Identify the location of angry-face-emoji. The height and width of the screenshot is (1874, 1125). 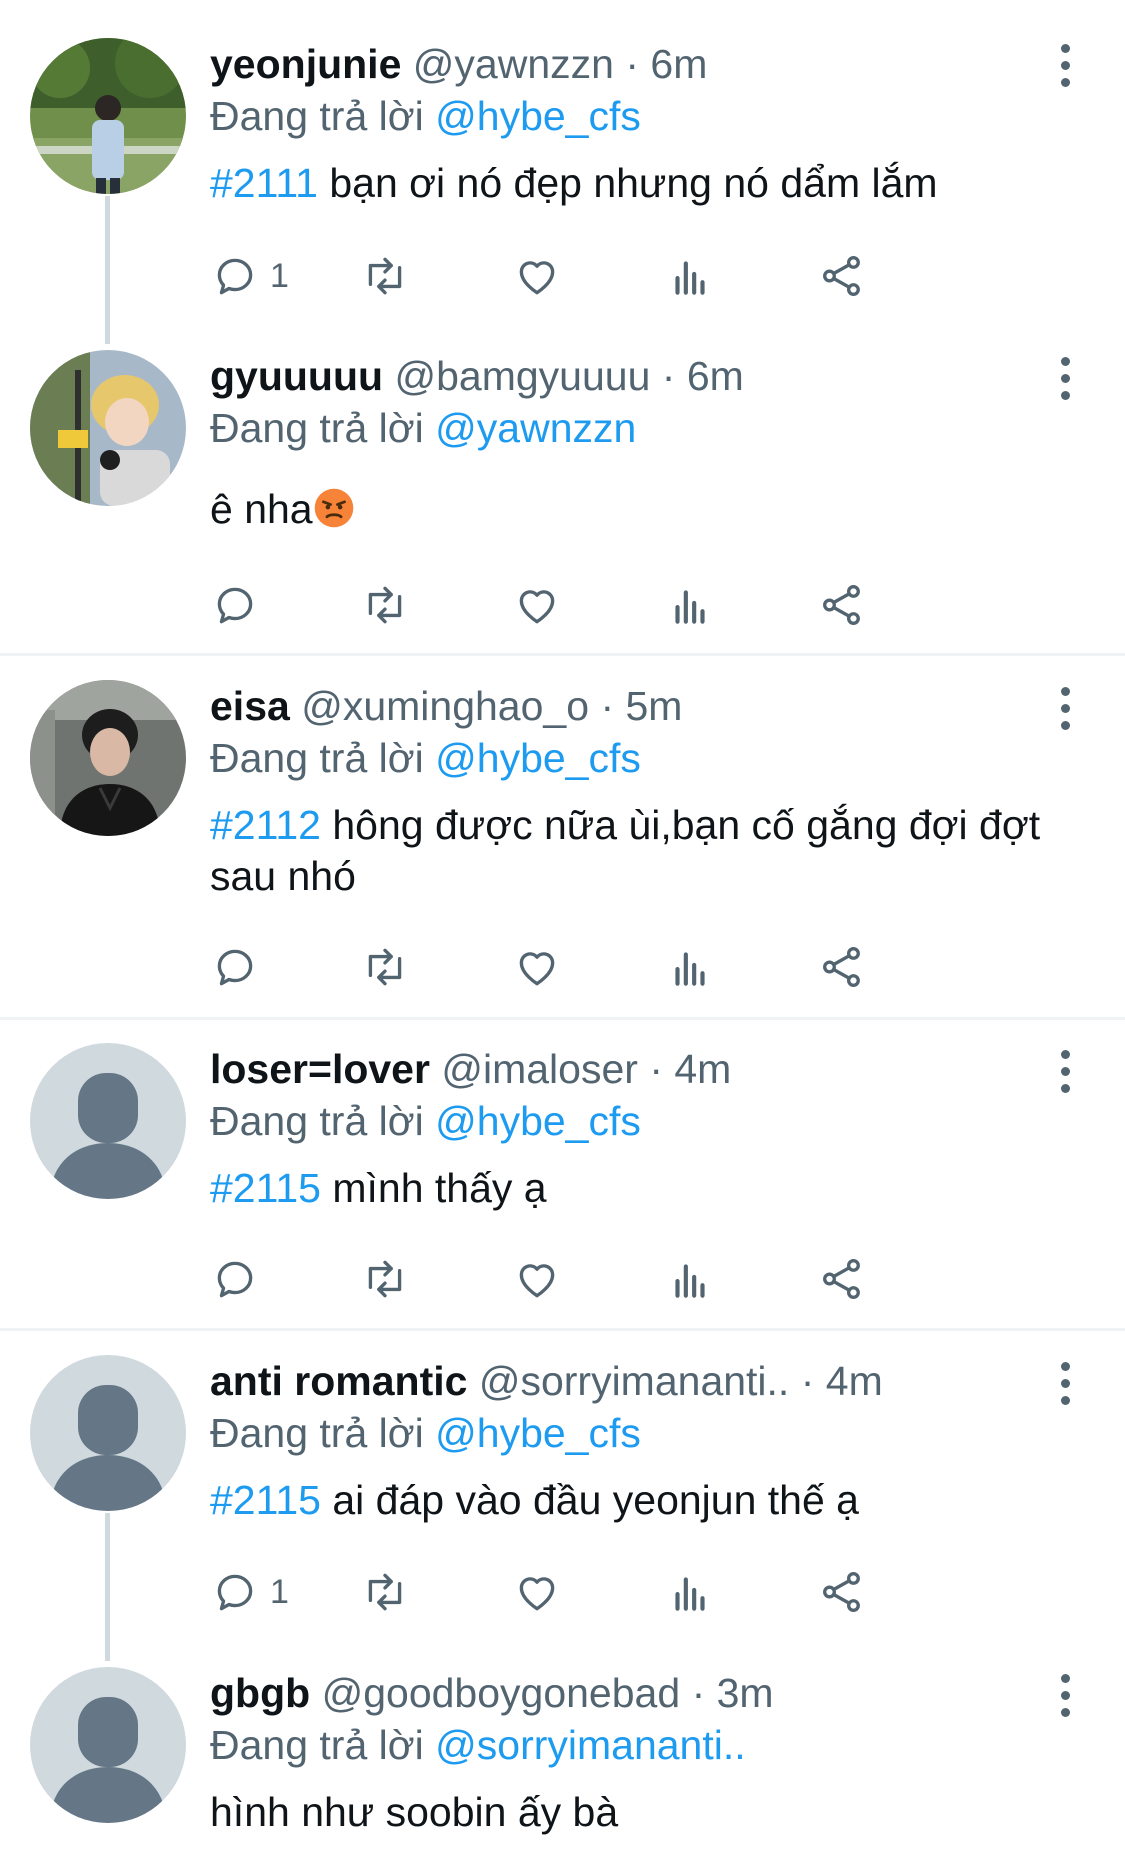
(333, 508).